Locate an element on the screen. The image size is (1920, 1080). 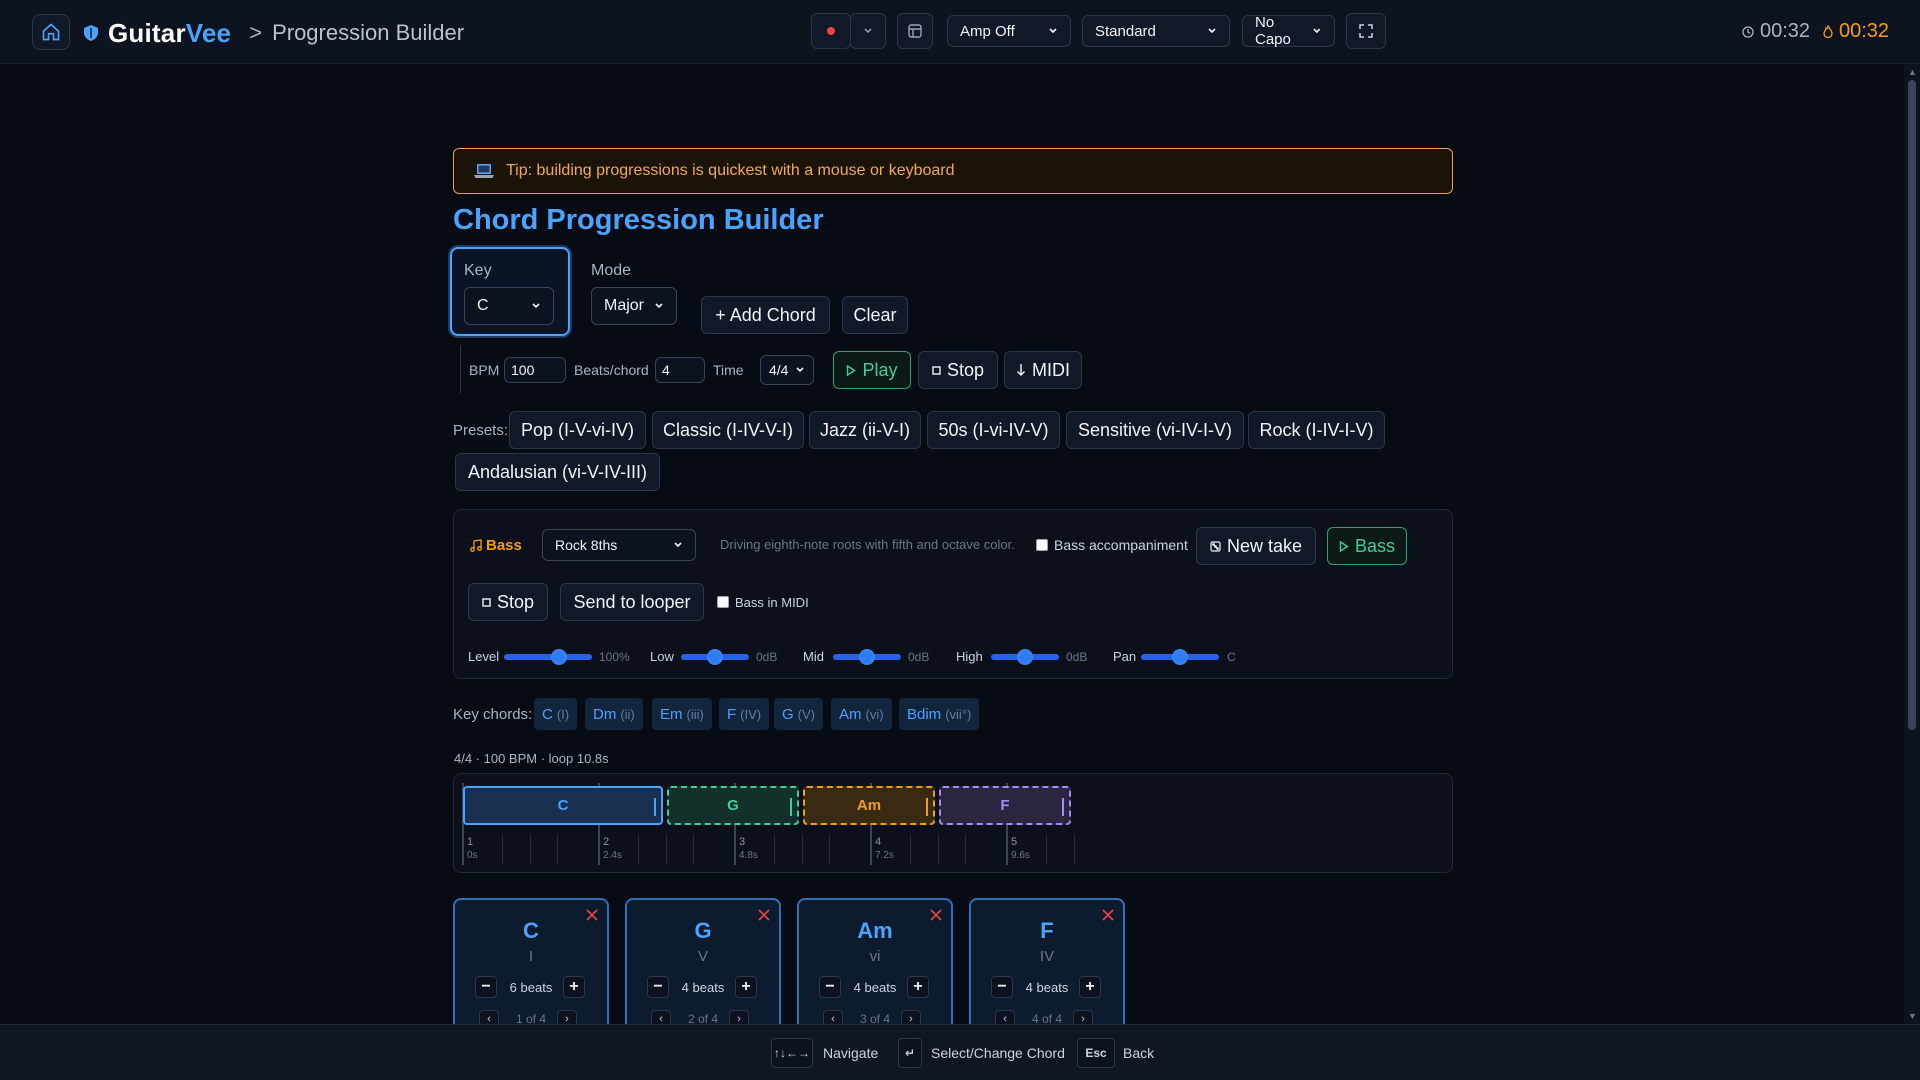
bass-stop-button: Stop is located at coordinates (508, 602).